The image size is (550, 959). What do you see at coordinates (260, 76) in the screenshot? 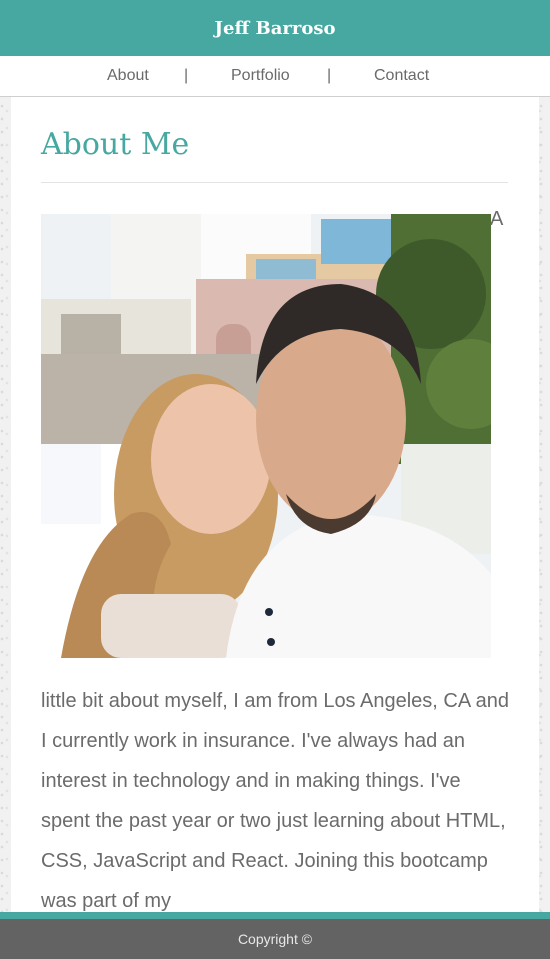
I see `nav-link-portfolio: Portfolio` at bounding box center [260, 76].